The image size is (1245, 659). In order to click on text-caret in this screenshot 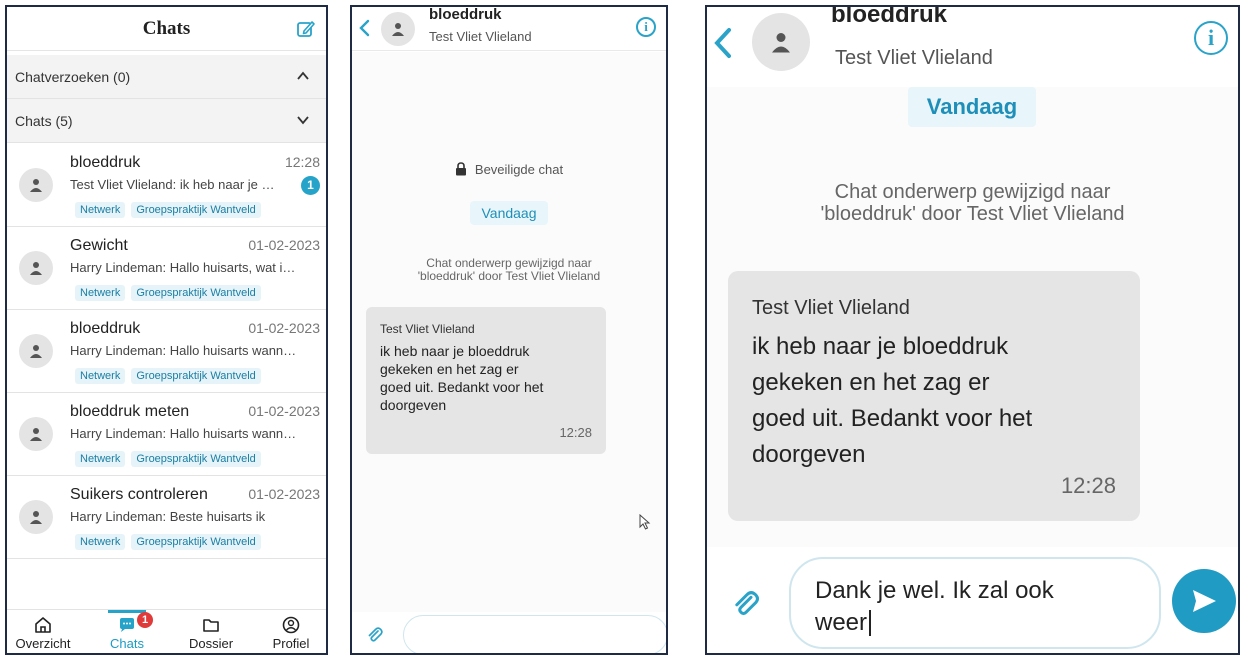, I will do `click(870, 623)`.